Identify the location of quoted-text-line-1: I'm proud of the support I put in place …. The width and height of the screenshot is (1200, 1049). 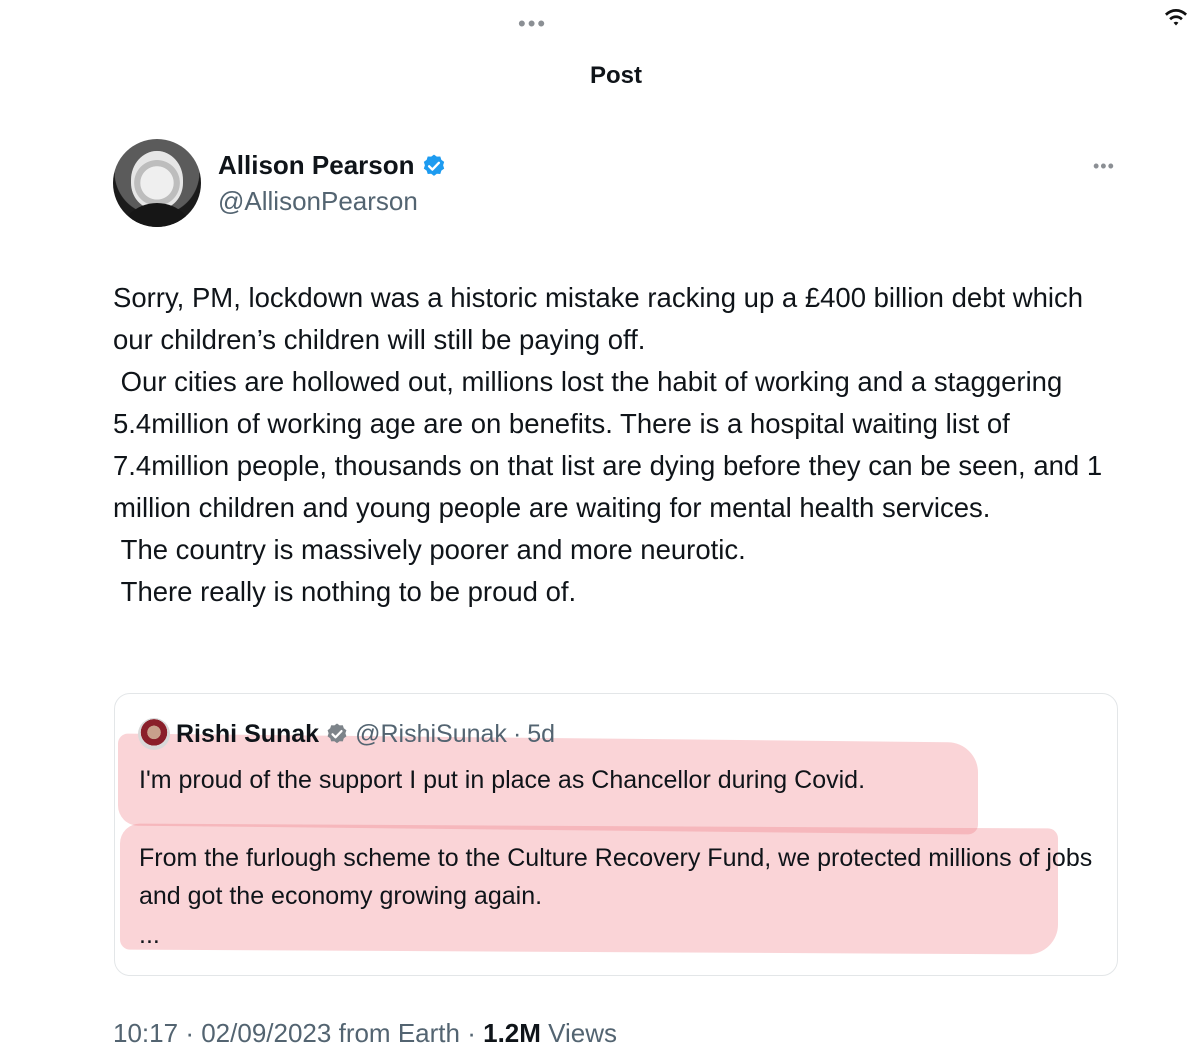
(502, 780).